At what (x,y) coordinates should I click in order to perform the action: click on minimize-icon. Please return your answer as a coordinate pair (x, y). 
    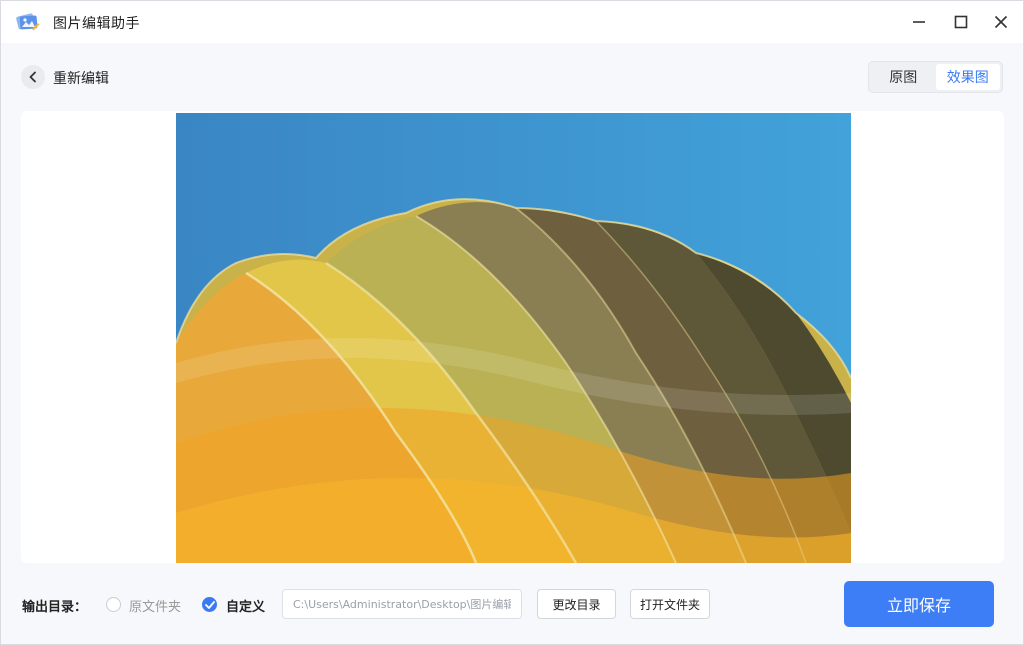
    Looking at the image, I should click on (919, 22).